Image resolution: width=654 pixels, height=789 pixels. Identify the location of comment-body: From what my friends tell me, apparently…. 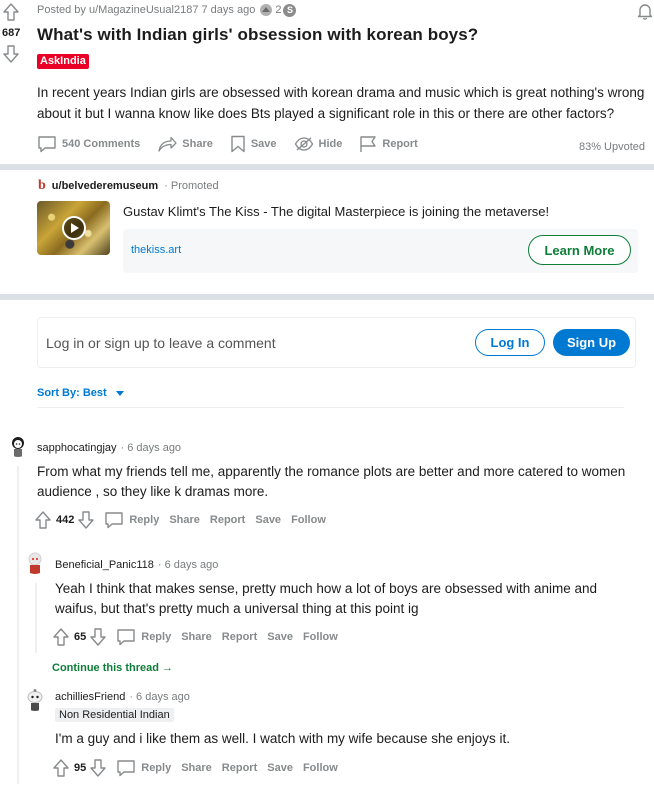
(331, 481).